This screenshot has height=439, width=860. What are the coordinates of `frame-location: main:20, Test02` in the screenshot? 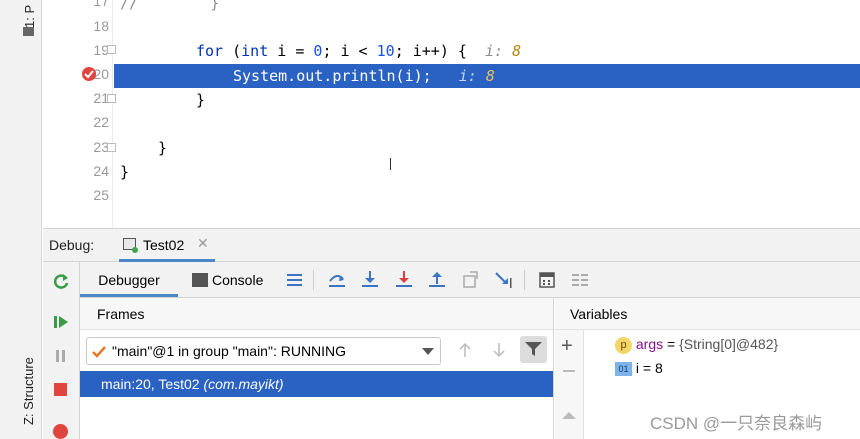 It's located at (150, 384).